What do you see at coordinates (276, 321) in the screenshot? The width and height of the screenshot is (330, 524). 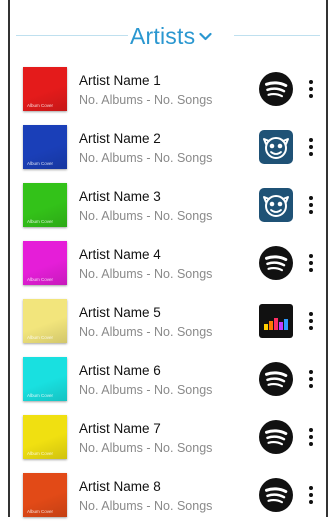 I see `deezer-icon` at bounding box center [276, 321].